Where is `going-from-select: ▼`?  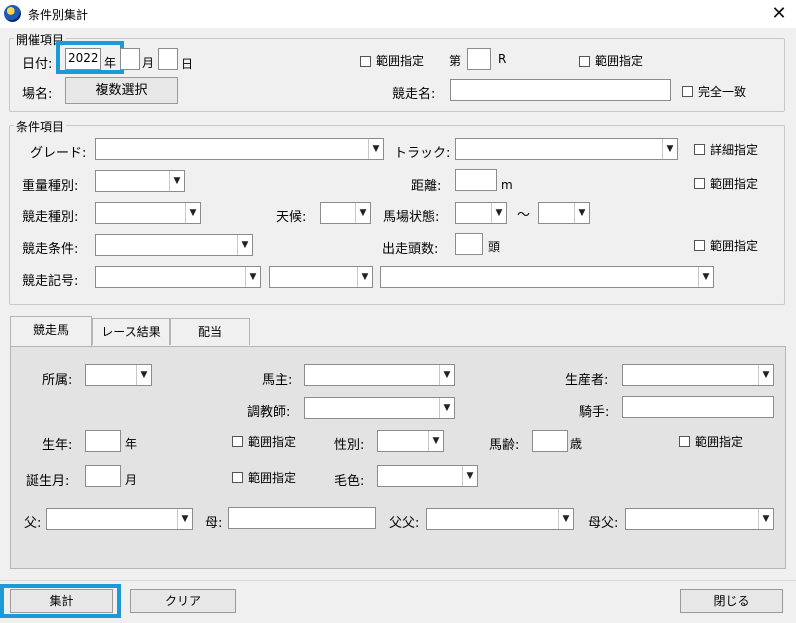
going-from-select: ▼ is located at coordinates (481, 213).